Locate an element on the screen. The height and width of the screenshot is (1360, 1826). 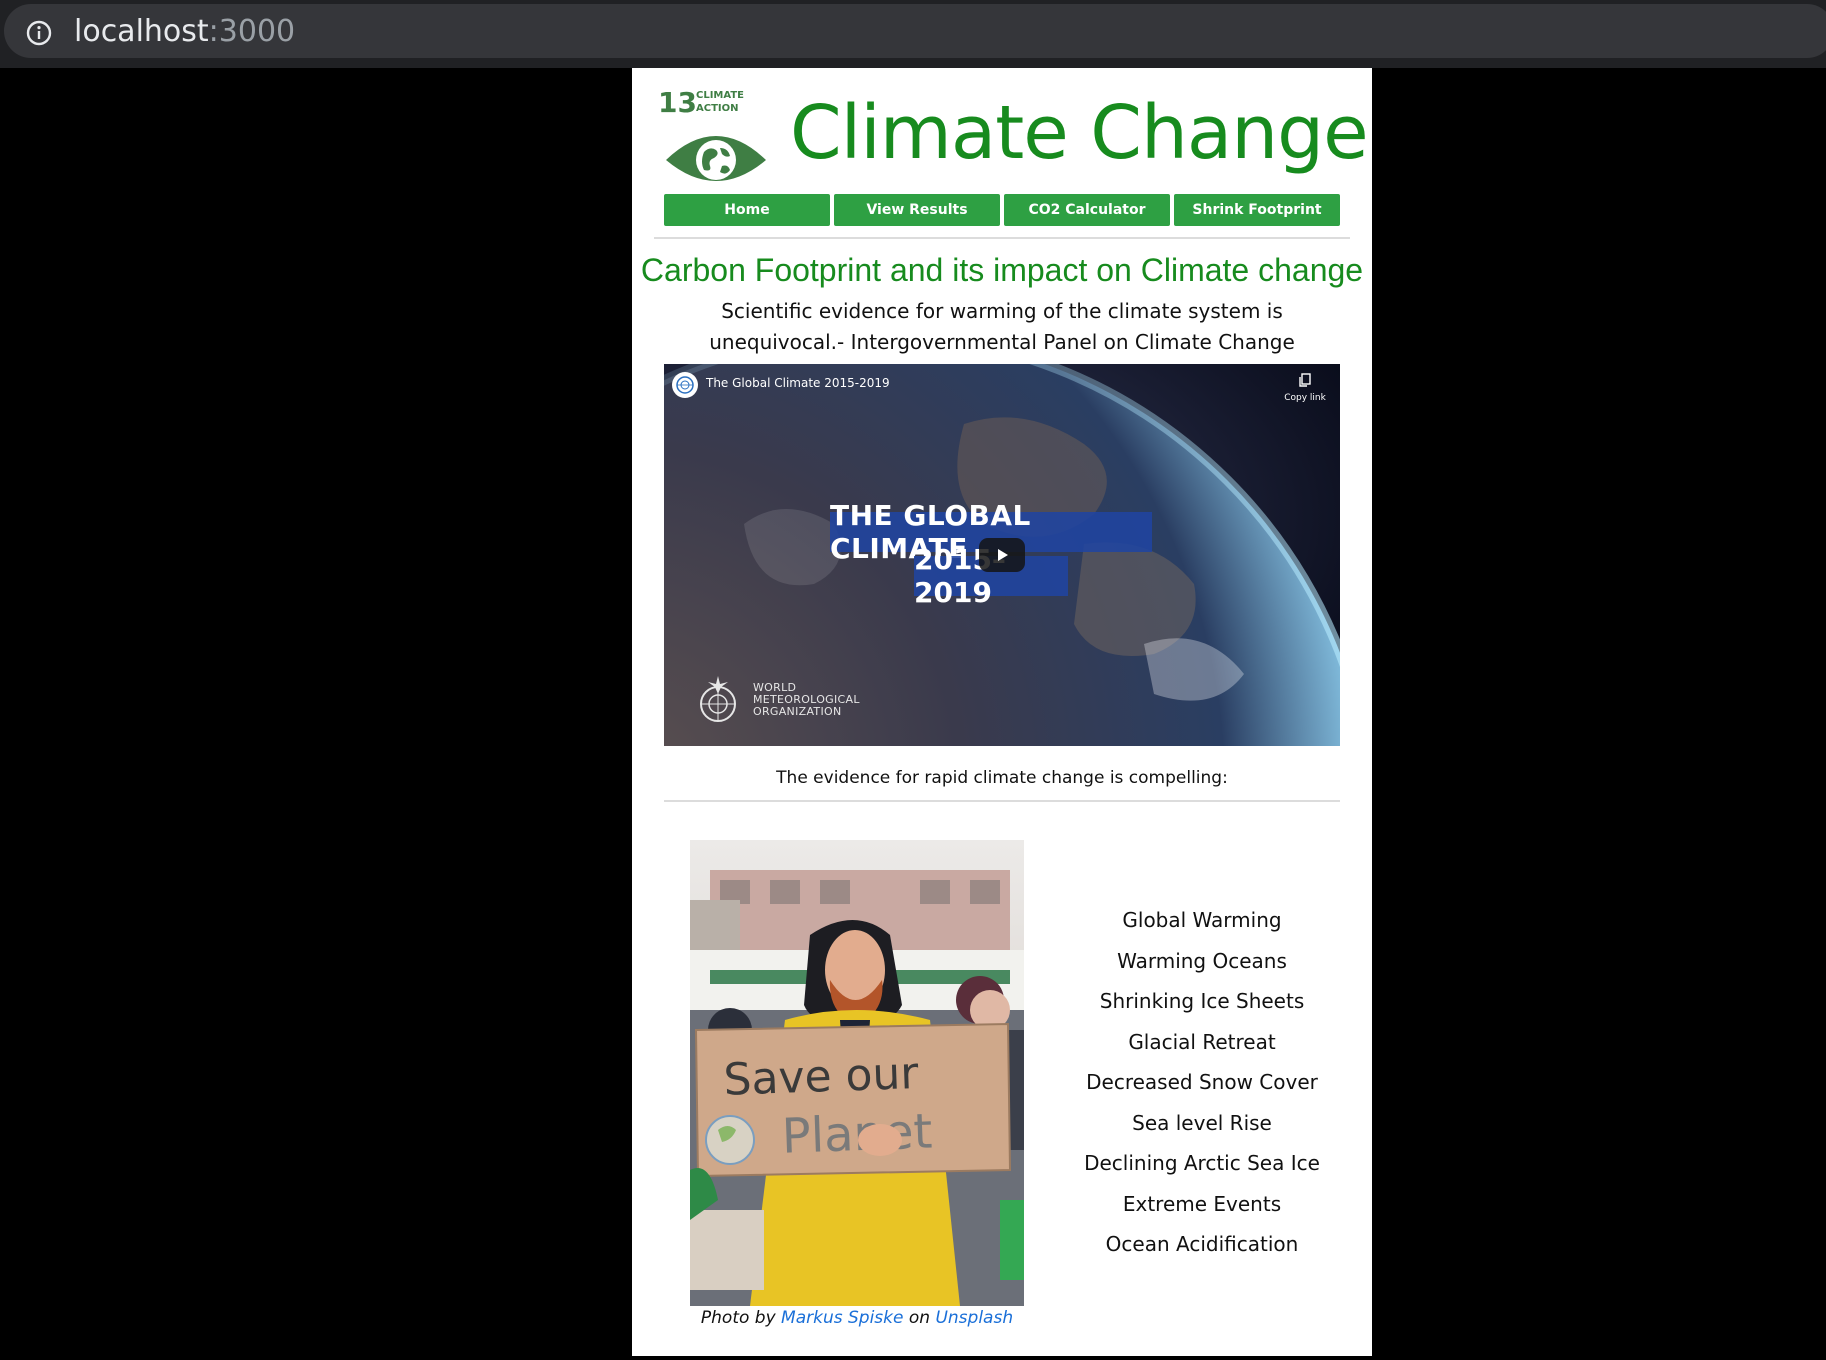
evidence-item-shrinking-ice-sheets: Shrinking Ice Sheets is located at coordinates (1202, 1001).